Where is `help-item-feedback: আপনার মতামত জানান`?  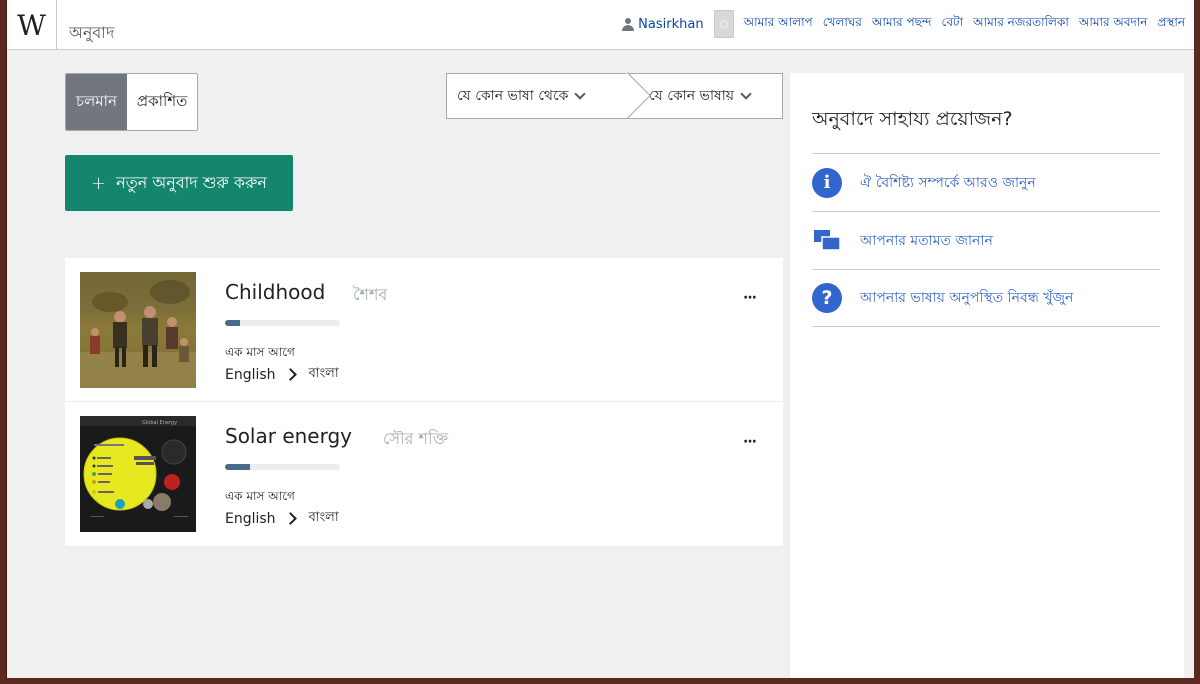
help-item-feedback: আপনার মতামত জানান is located at coordinates (986, 240).